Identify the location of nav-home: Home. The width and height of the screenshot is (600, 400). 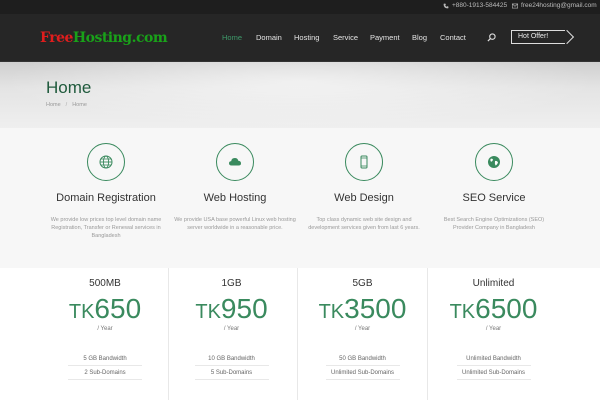
(239, 37).